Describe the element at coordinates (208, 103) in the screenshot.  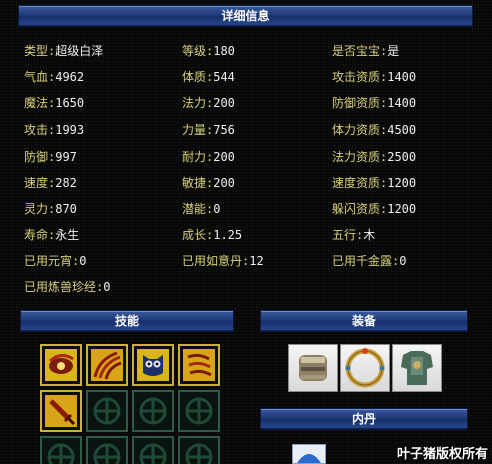
I see `attr-magic: 法力:200` at that location.